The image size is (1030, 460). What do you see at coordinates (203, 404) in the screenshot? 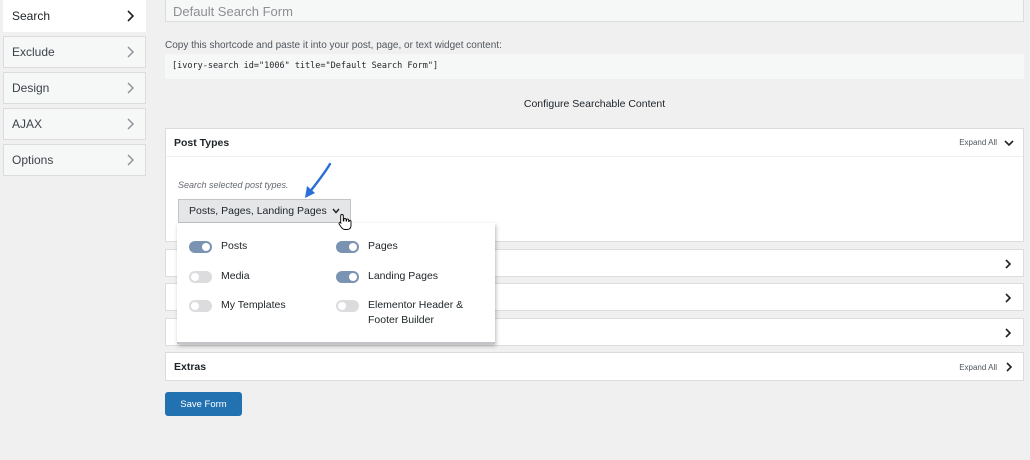
I see `save-form-button: Save Form` at bounding box center [203, 404].